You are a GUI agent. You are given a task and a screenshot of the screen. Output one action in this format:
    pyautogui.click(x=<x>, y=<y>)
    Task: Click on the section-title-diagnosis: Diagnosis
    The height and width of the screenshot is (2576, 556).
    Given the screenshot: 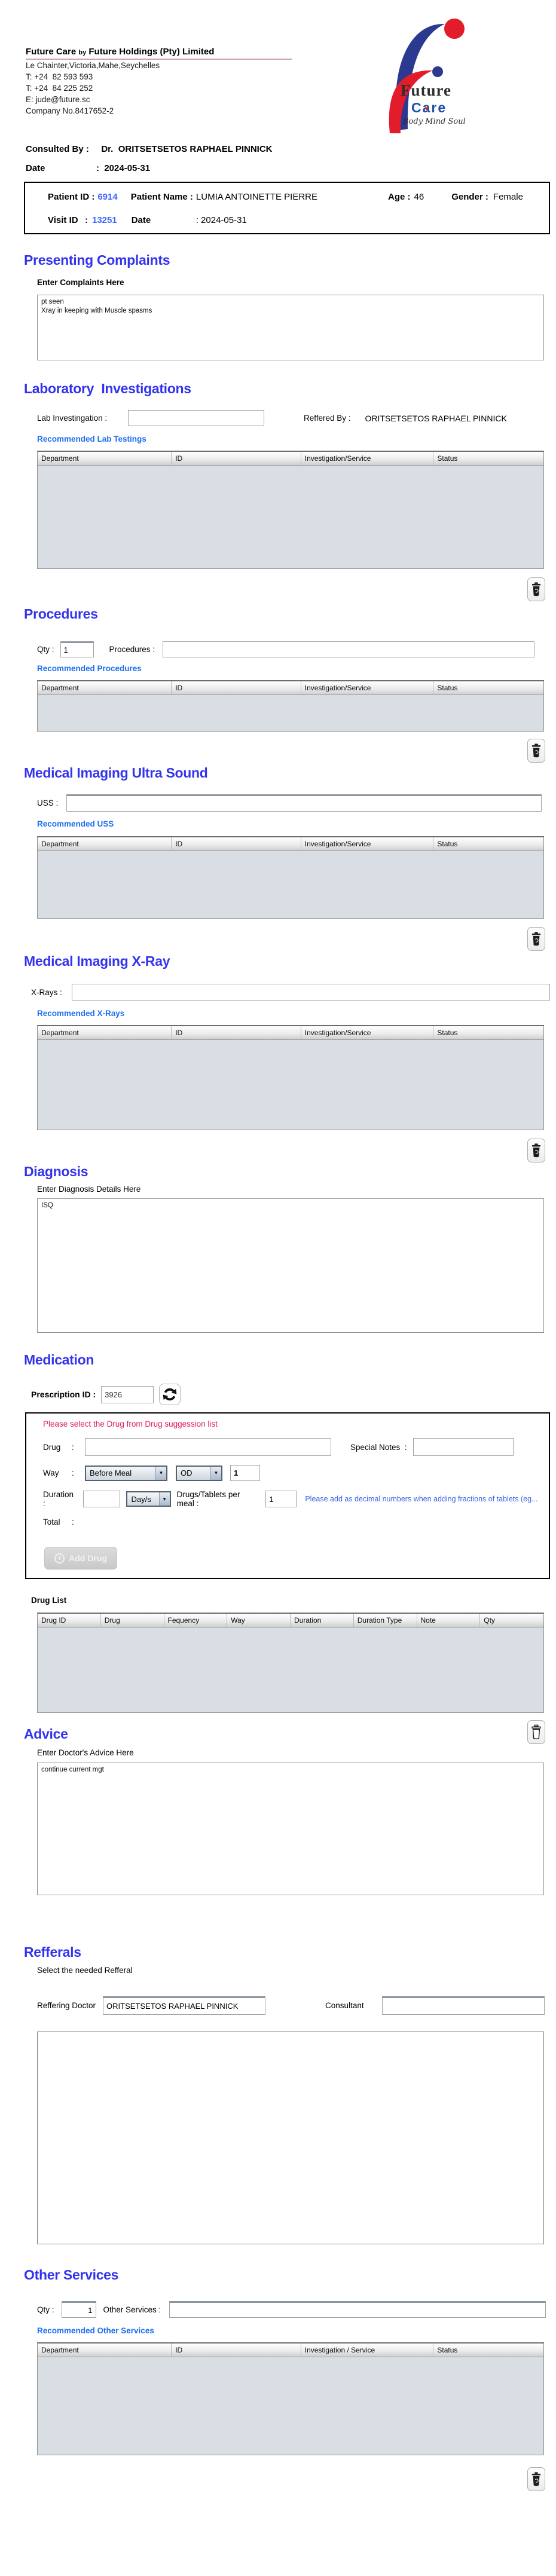 What is the action you would take?
    pyautogui.click(x=56, y=1171)
    